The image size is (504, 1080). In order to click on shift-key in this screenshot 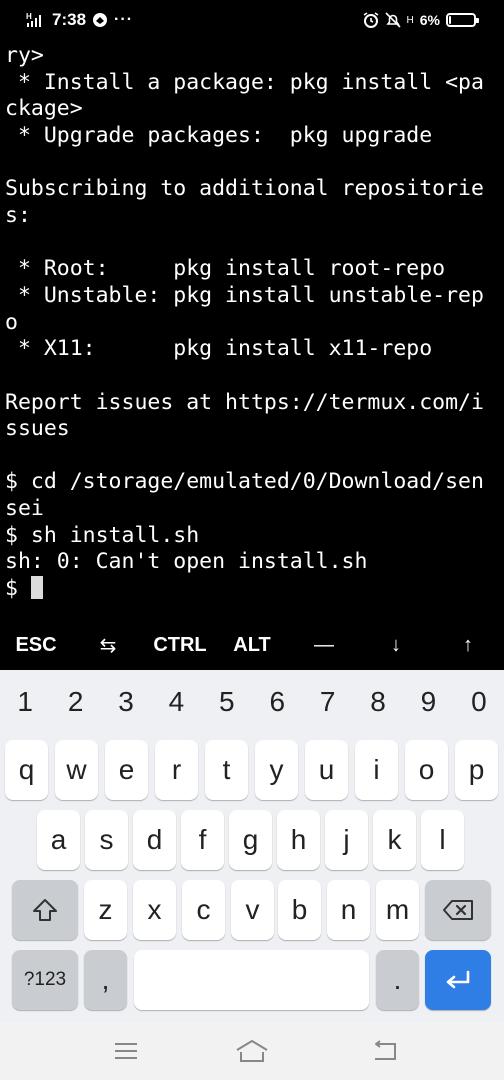, I will do `click(45, 910)`.